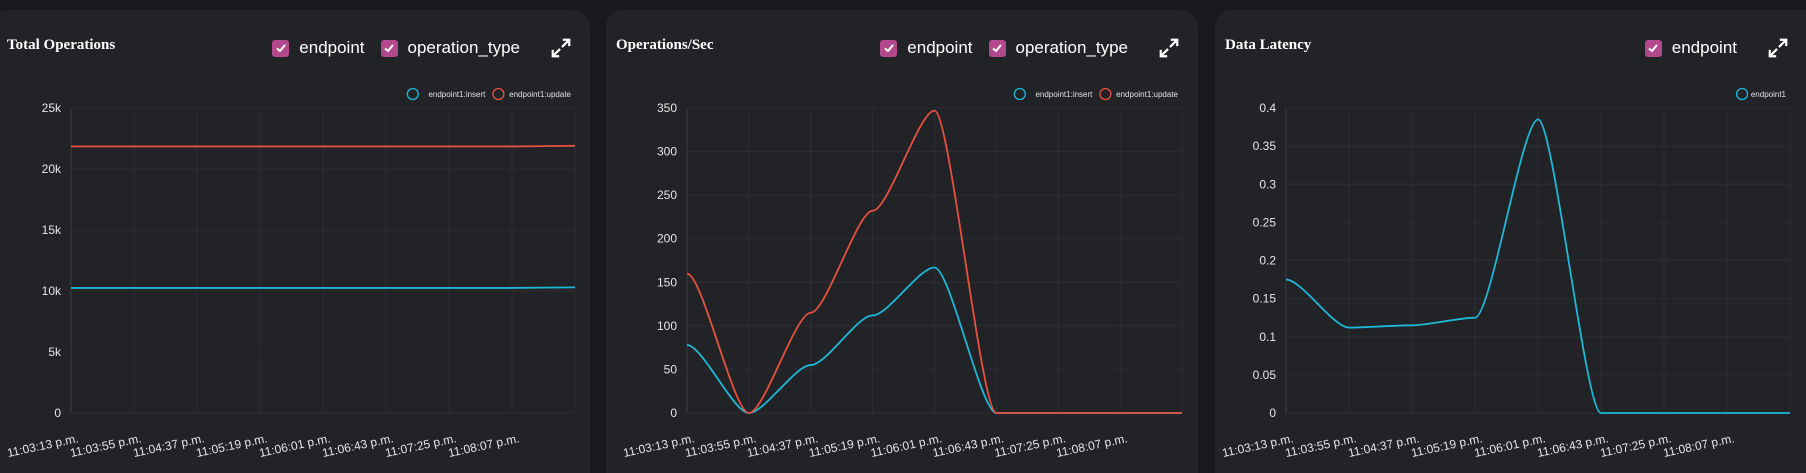 The width and height of the screenshot is (1806, 473). Describe the element at coordinates (667, 326) in the screenshot. I see `y-tick-label: 100` at that location.